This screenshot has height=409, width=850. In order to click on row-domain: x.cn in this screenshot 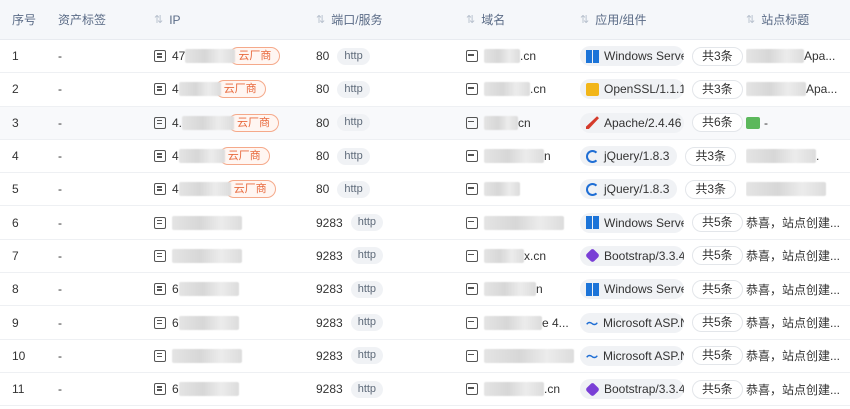, I will do `click(522, 256)`.